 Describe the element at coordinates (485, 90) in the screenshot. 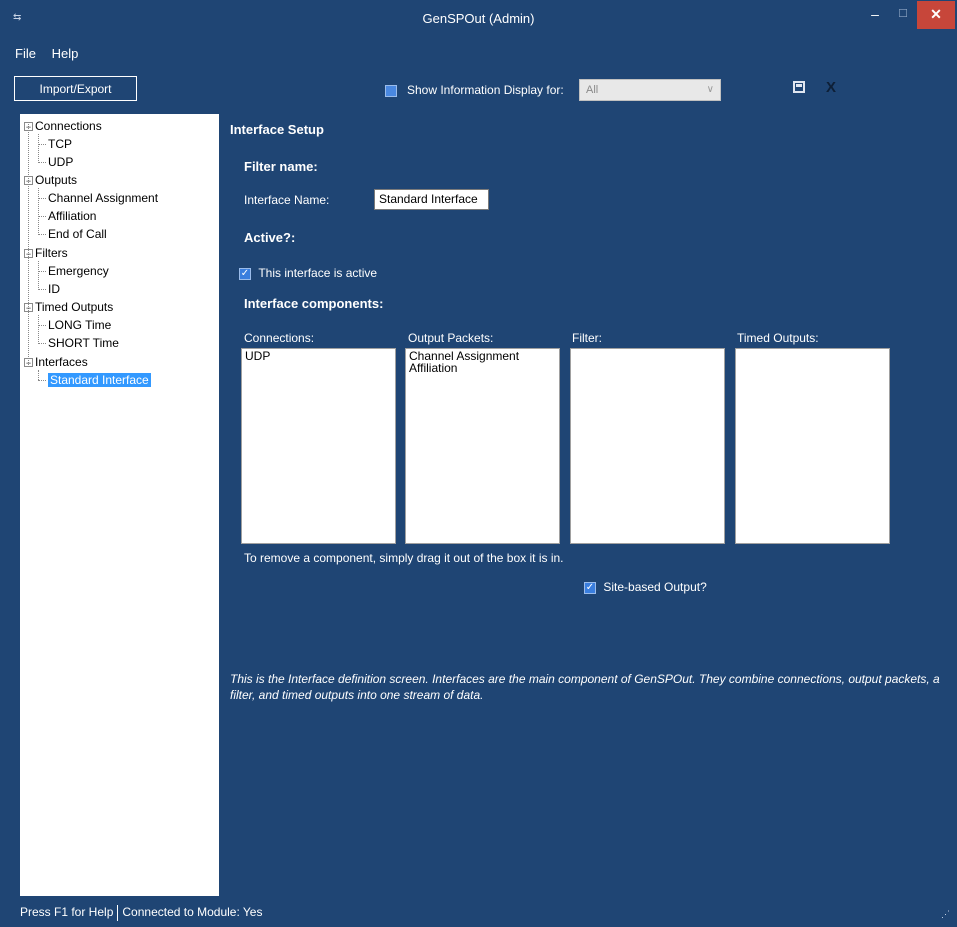

I see `show-info-label: Show Information Display for:` at that location.